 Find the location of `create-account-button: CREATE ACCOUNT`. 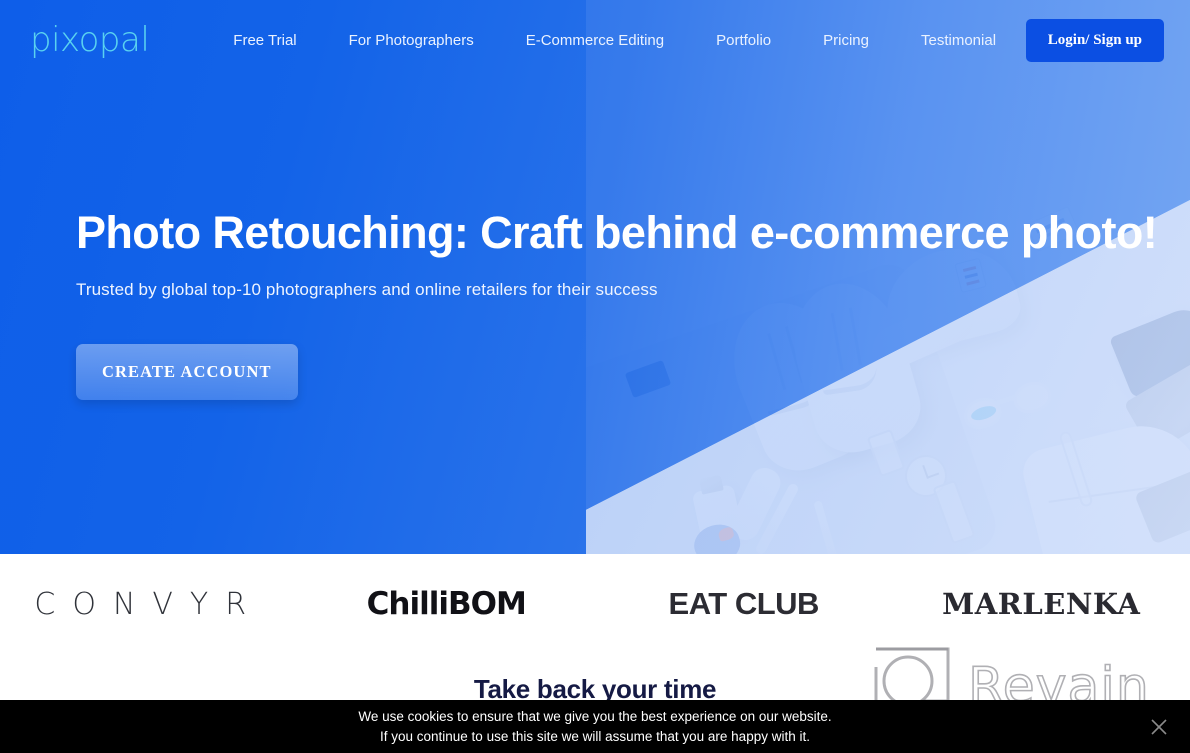

create-account-button: CREATE ACCOUNT is located at coordinates (187, 371).